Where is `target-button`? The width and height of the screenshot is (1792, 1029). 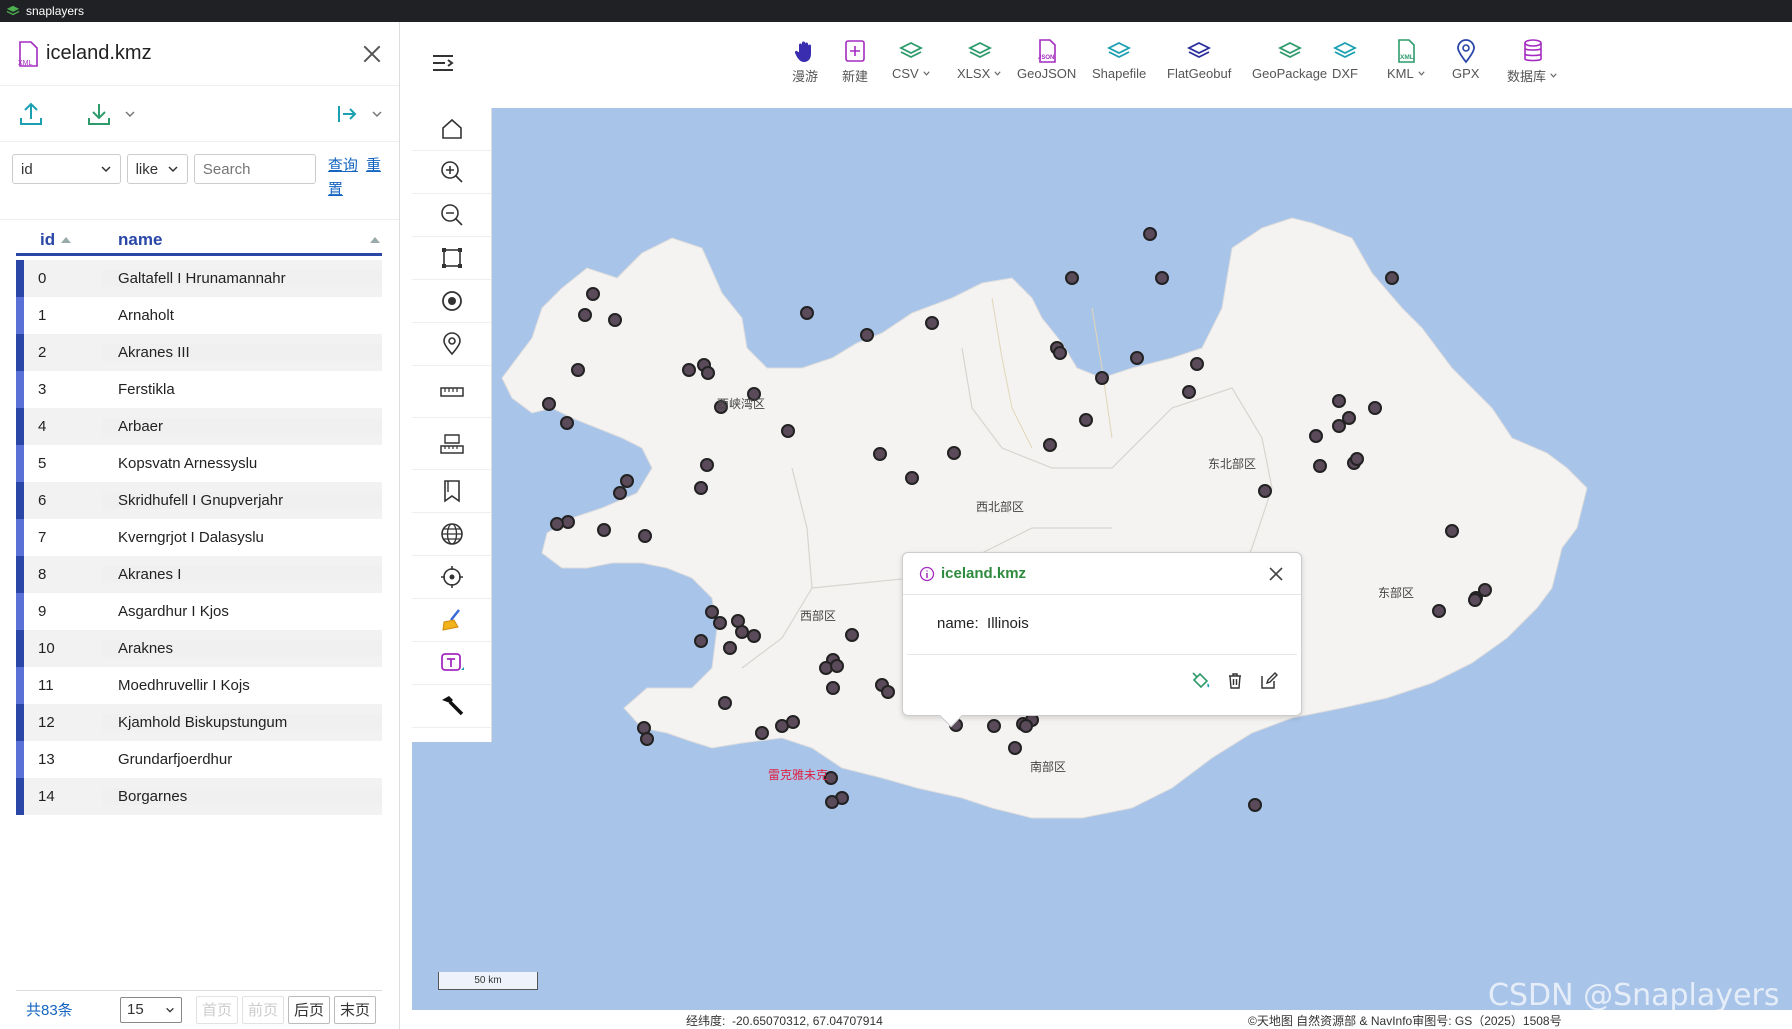 target-button is located at coordinates (451, 301).